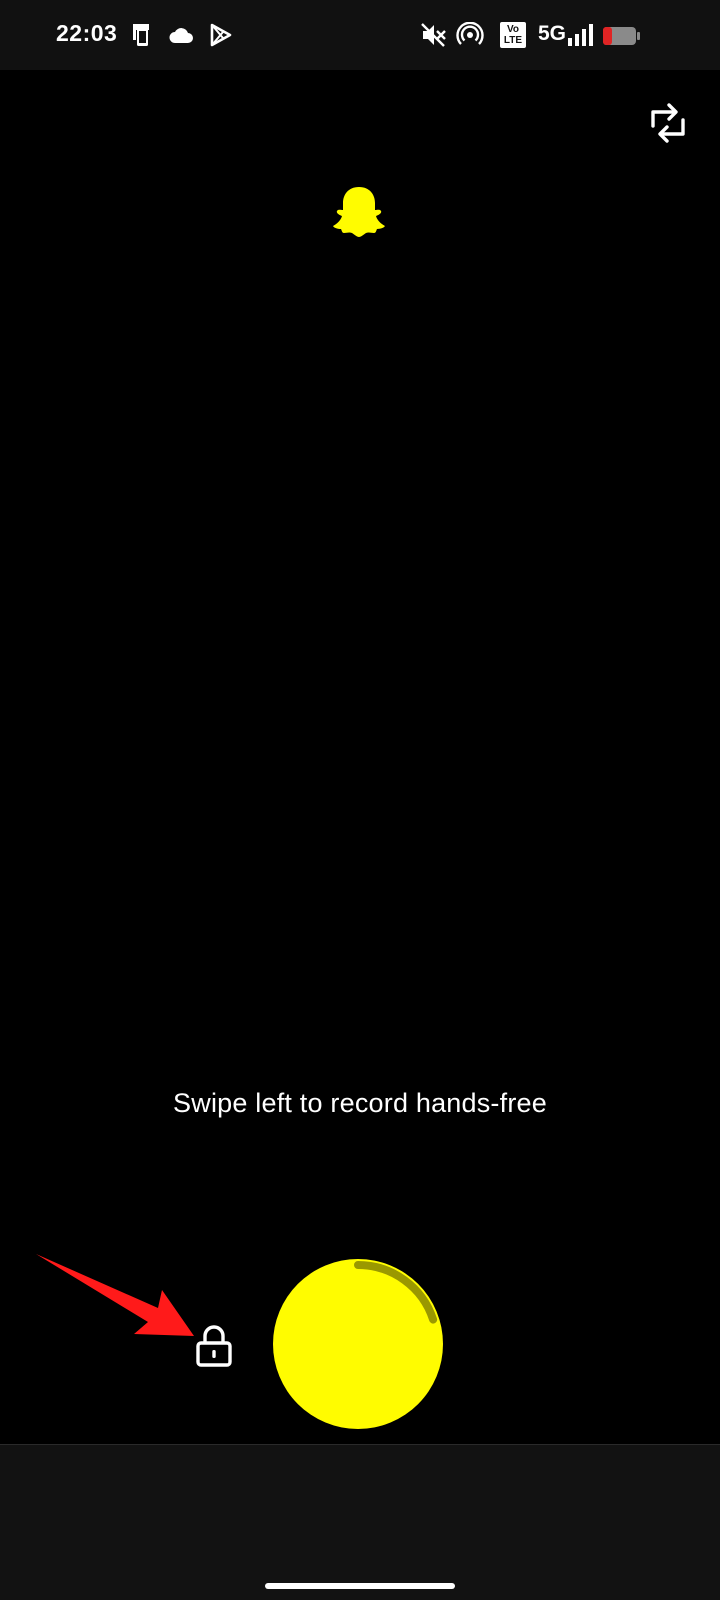 This screenshot has width=720, height=1600. I want to click on volte-icon: Vo LTE, so click(513, 35).